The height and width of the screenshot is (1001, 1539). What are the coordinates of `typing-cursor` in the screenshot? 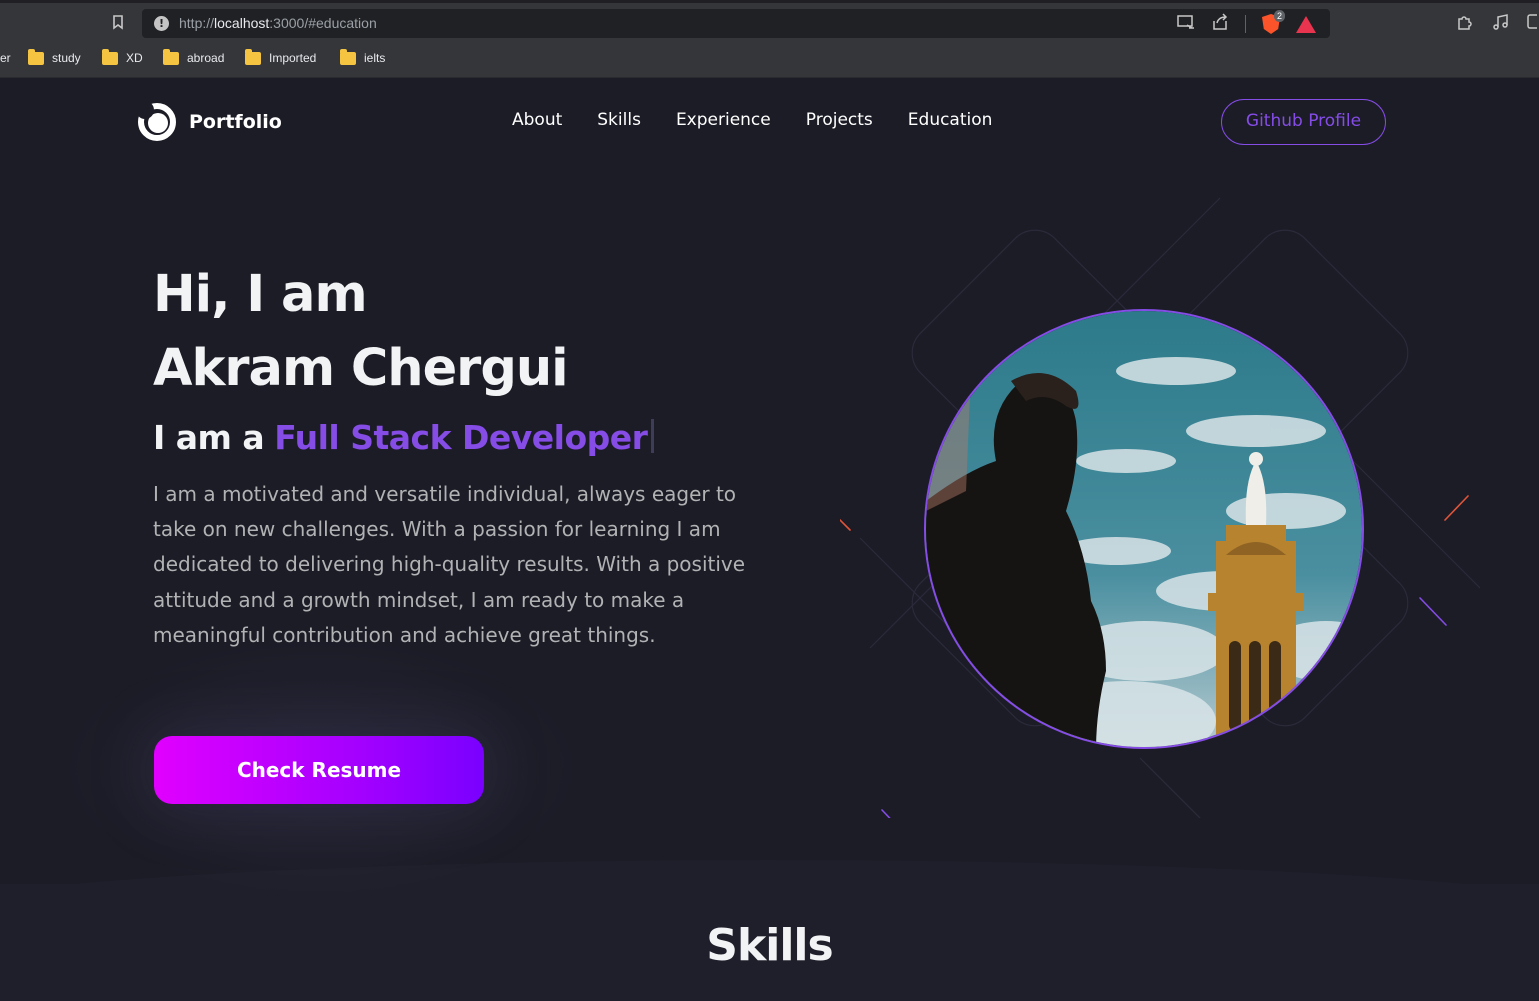 It's located at (653, 436).